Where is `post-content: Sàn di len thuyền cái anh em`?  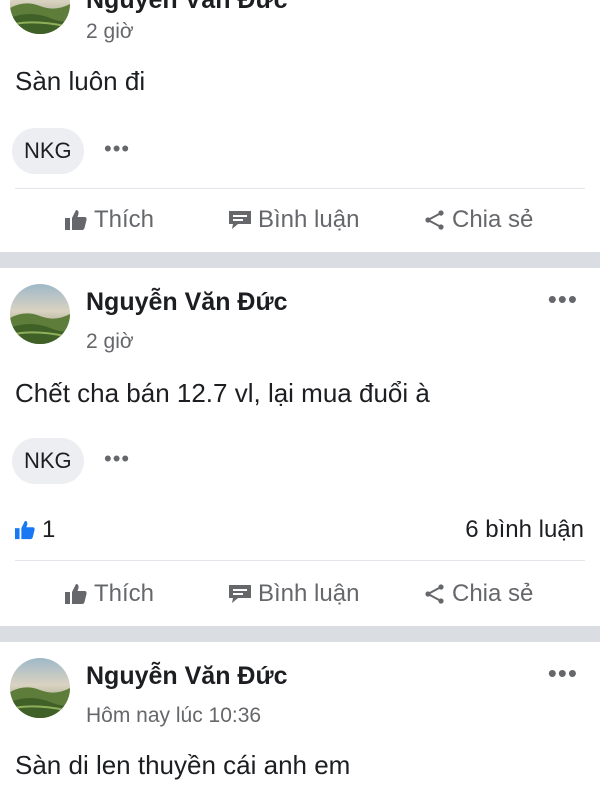
post-content: Sàn di len thuyền cái anh em is located at coordinates (183, 765).